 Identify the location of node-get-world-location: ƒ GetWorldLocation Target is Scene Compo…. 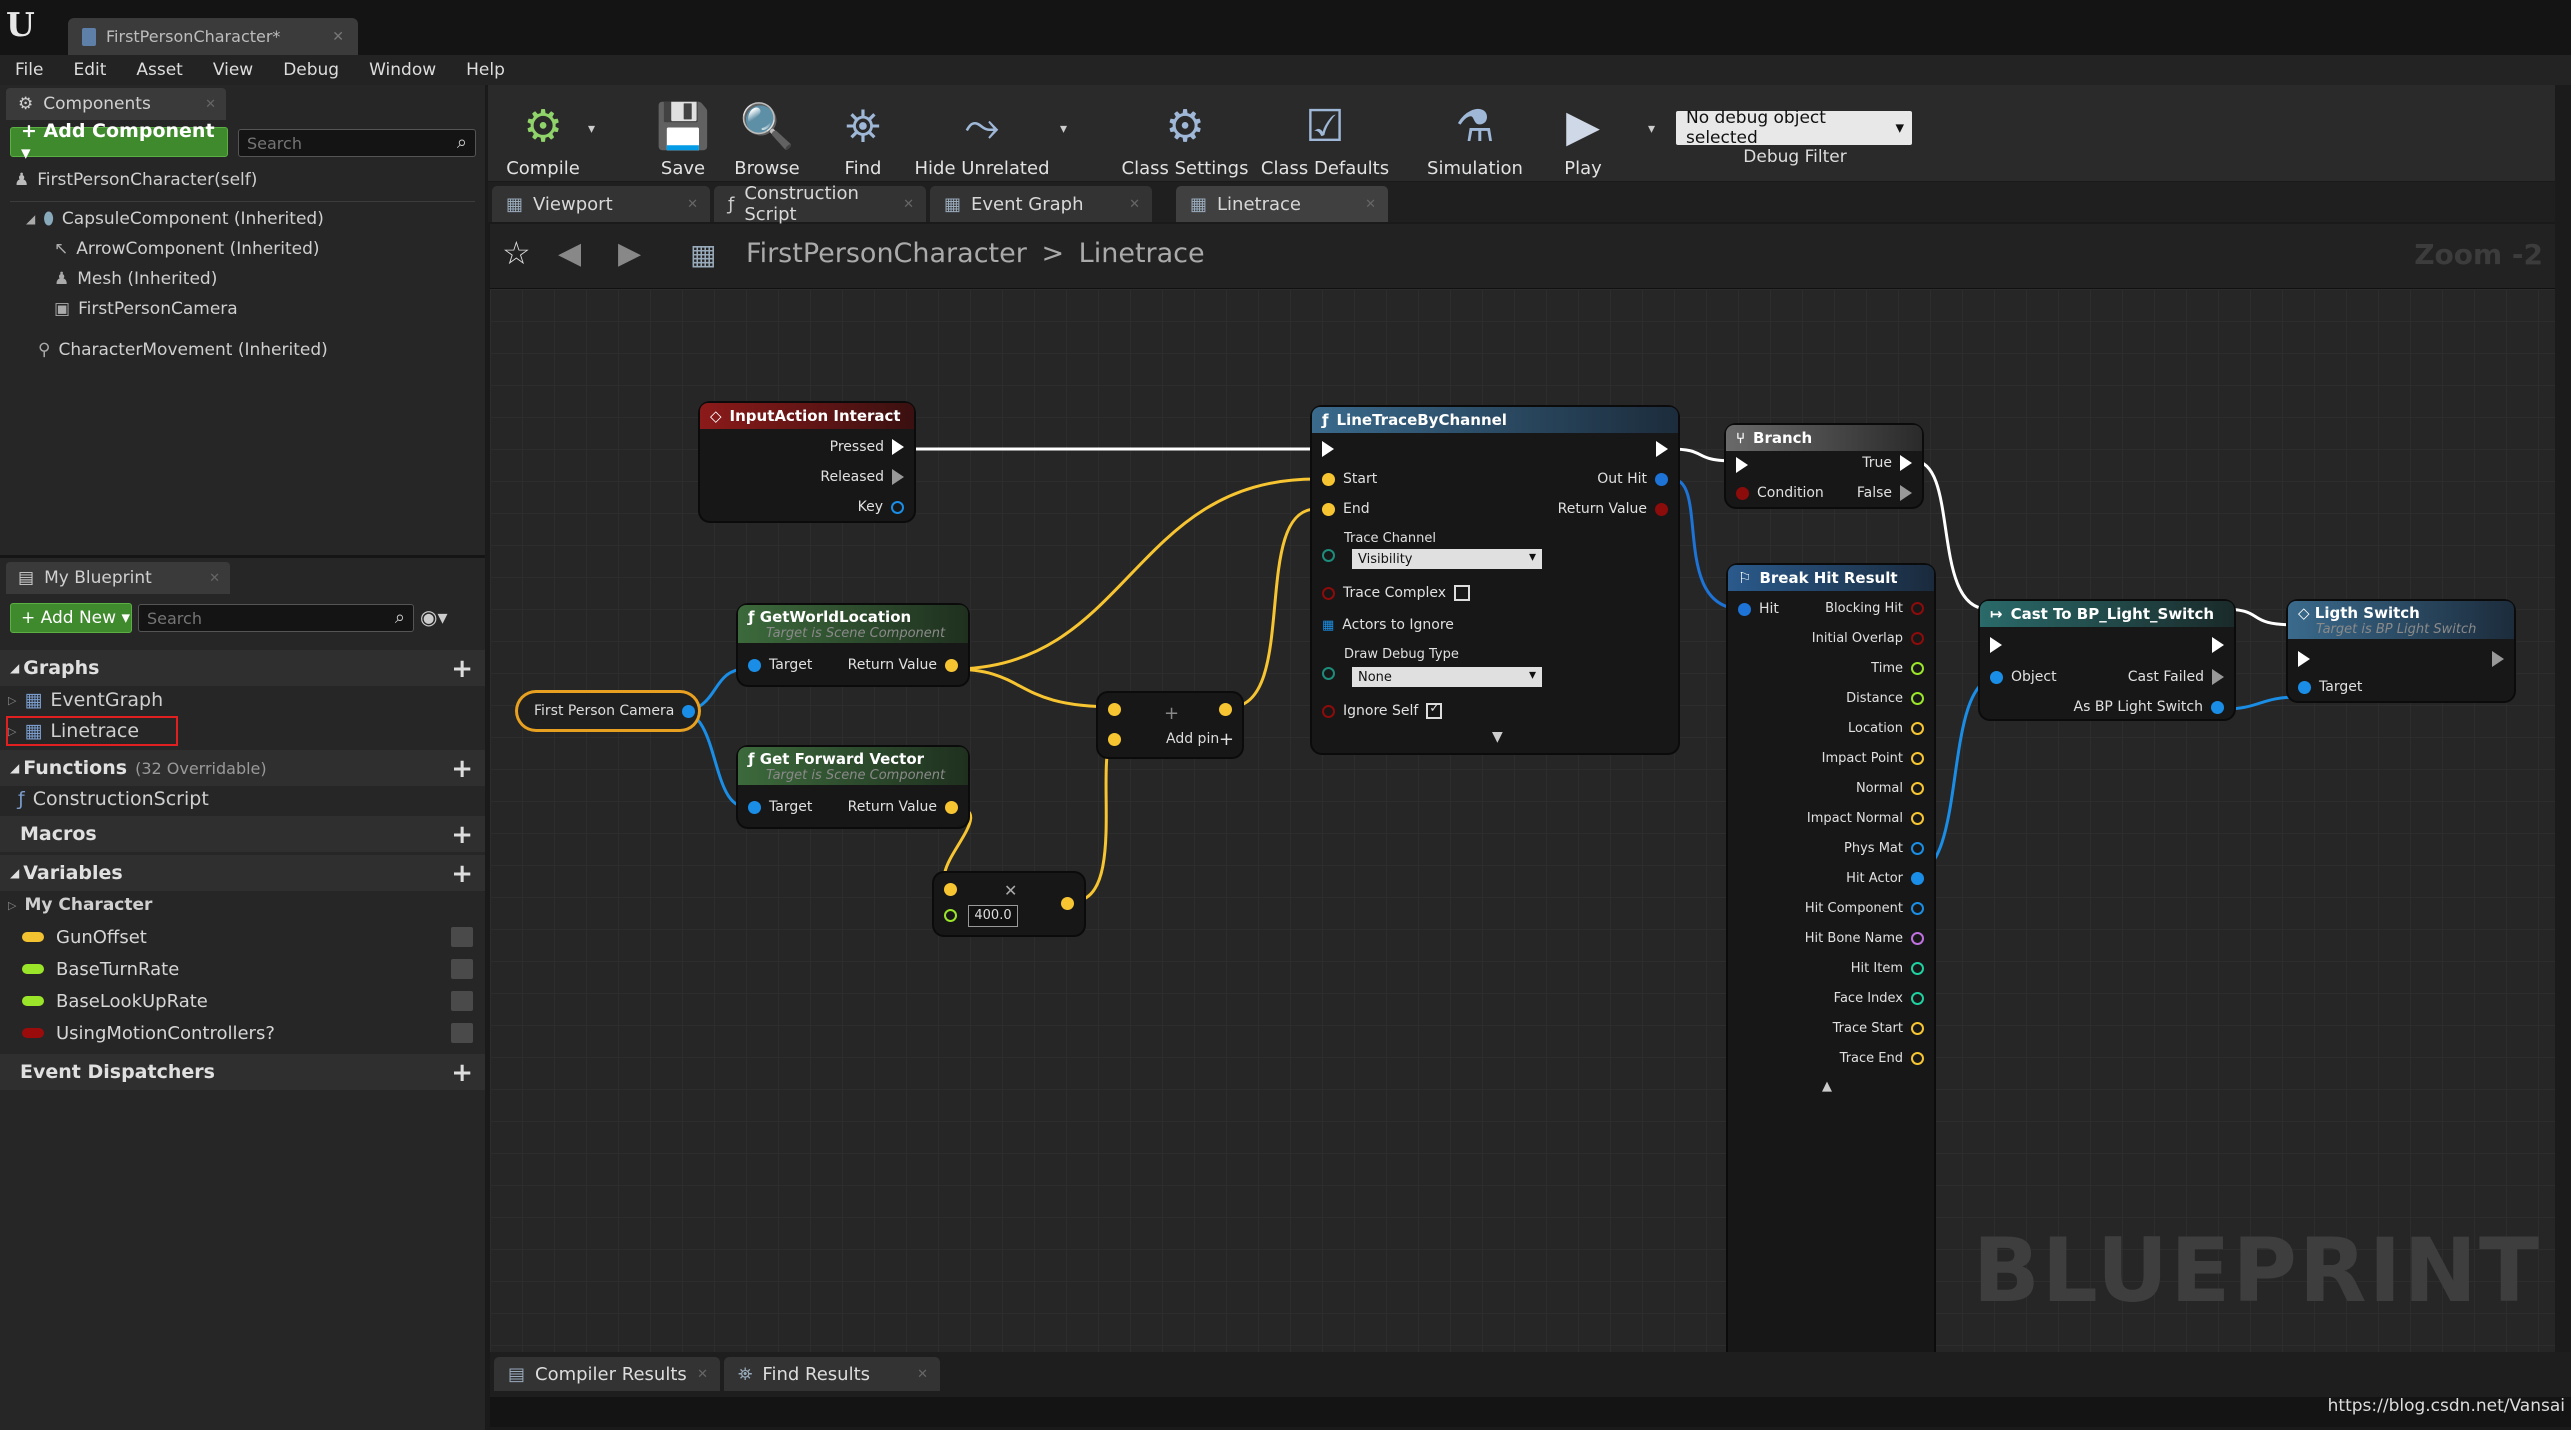
(853, 645).